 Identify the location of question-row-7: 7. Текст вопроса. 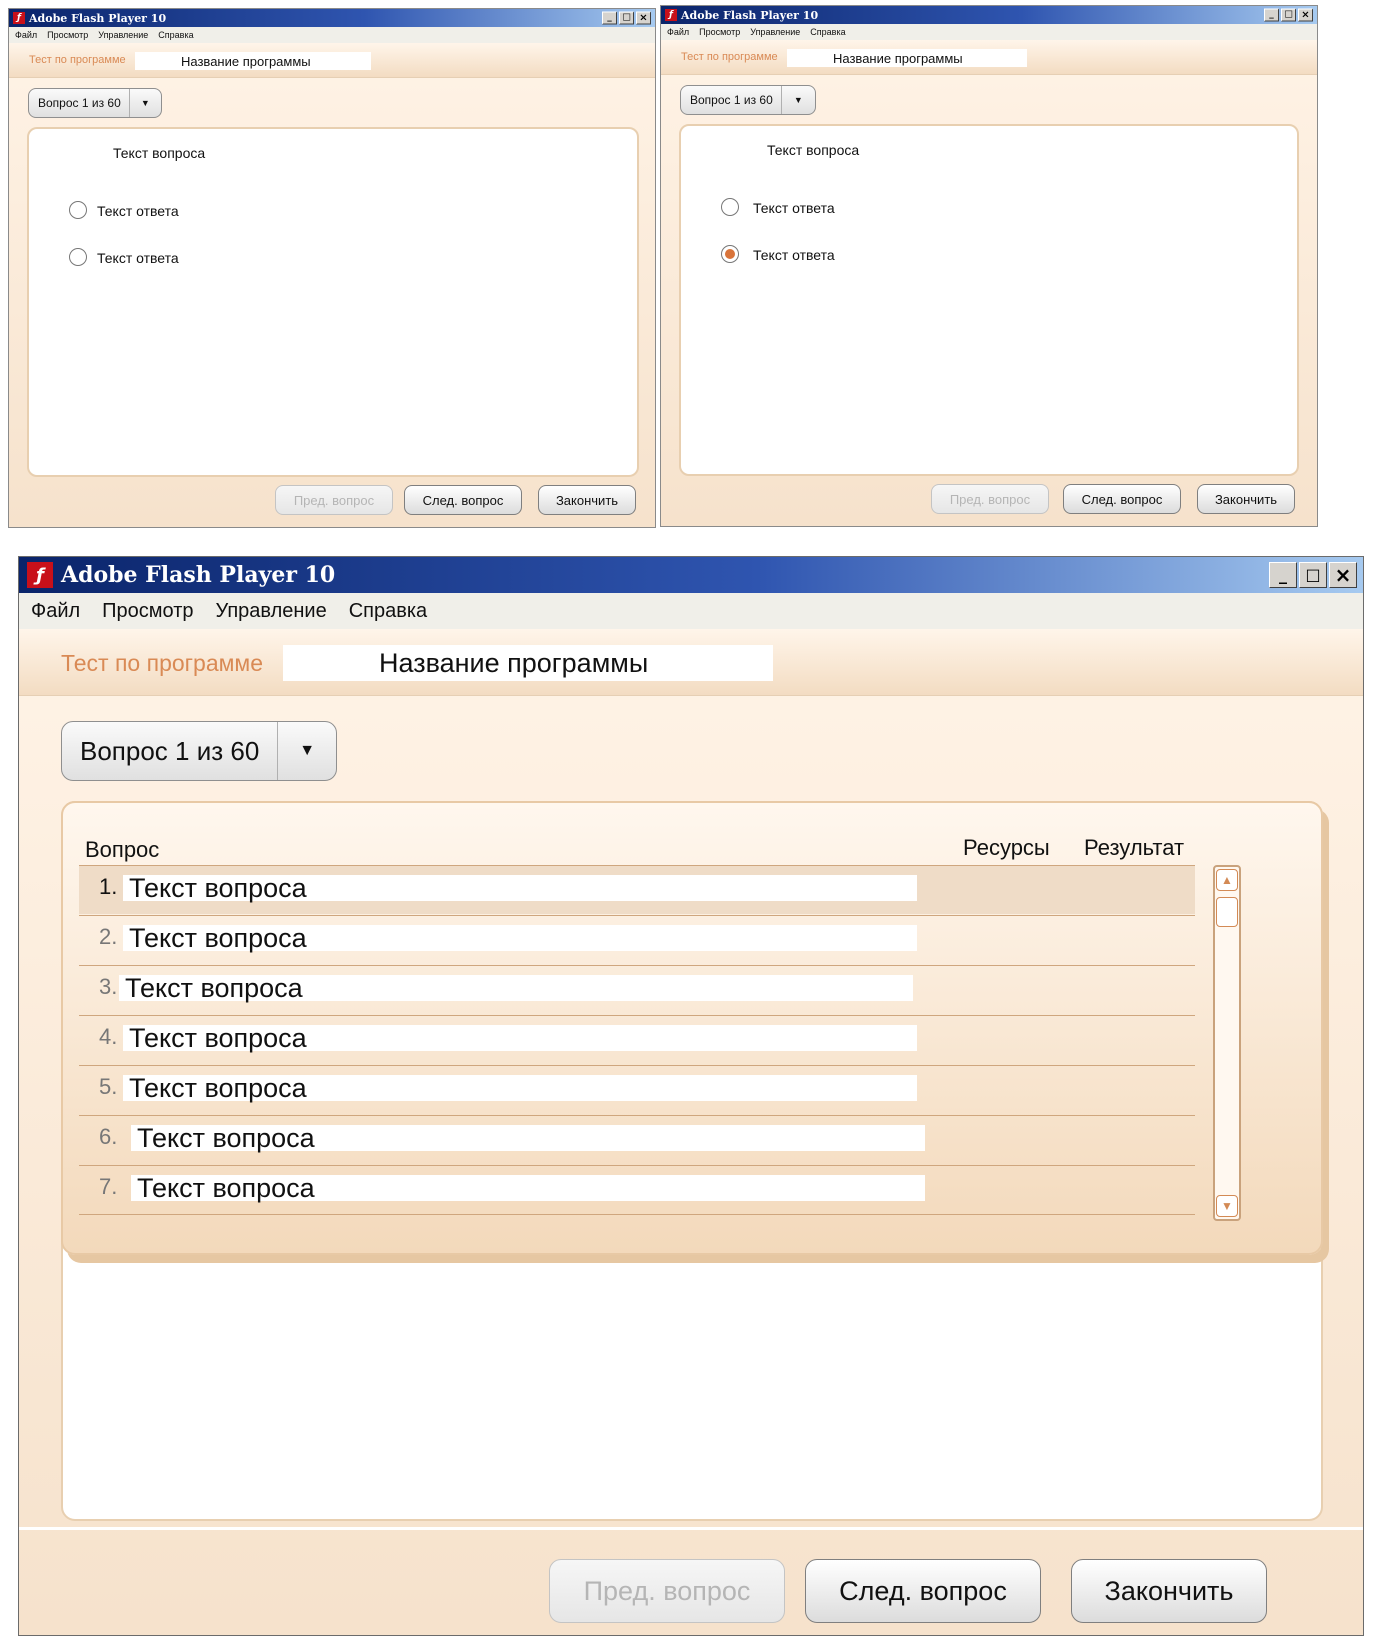
(637, 1190).